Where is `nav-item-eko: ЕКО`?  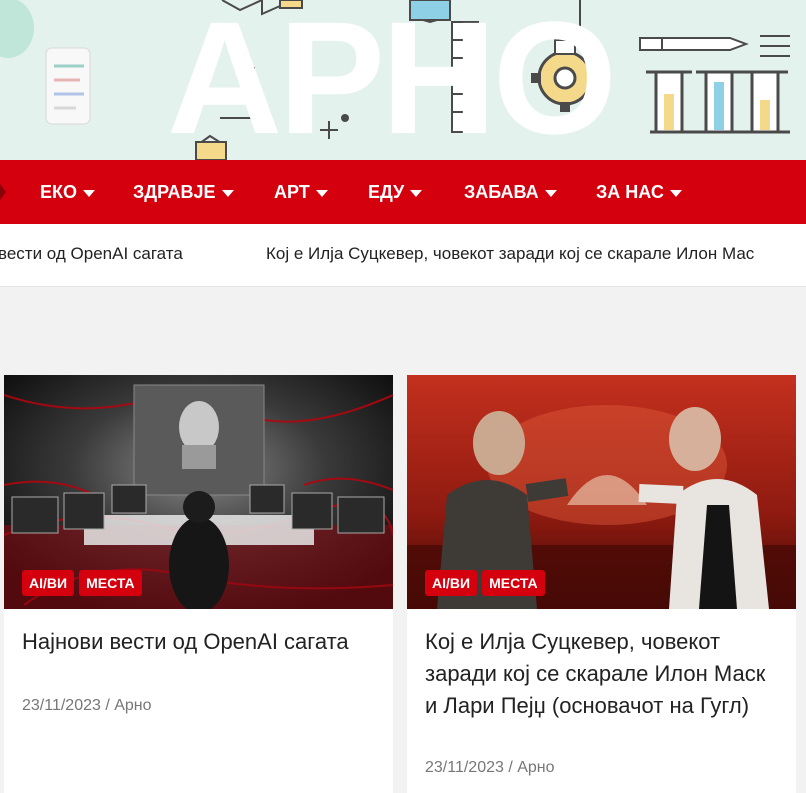 nav-item-eko: ЕКО is located at coordinates (67, 192).